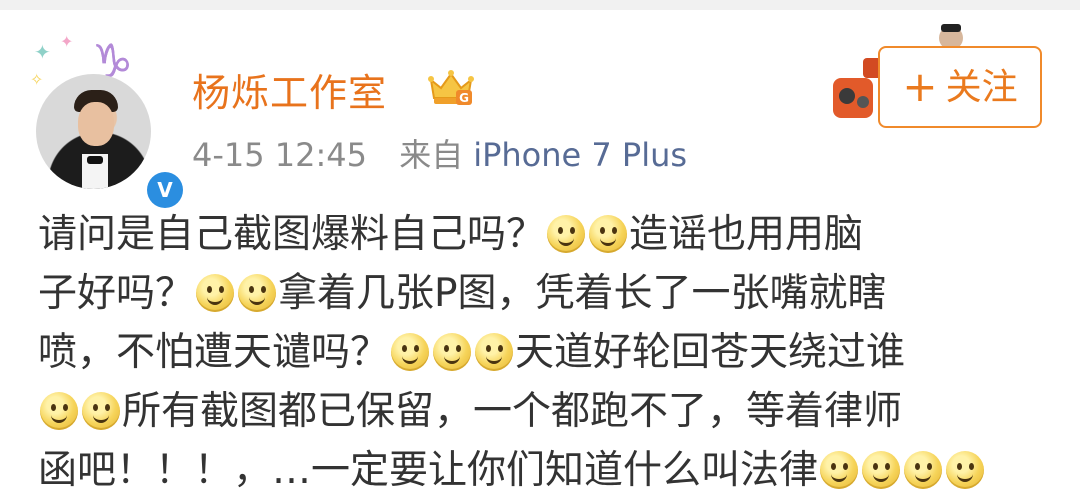 Image resolution: width=1080 pixels, height=500 pixels. I want to click on post-text: 造谣也用用脑, so click(746, 234).